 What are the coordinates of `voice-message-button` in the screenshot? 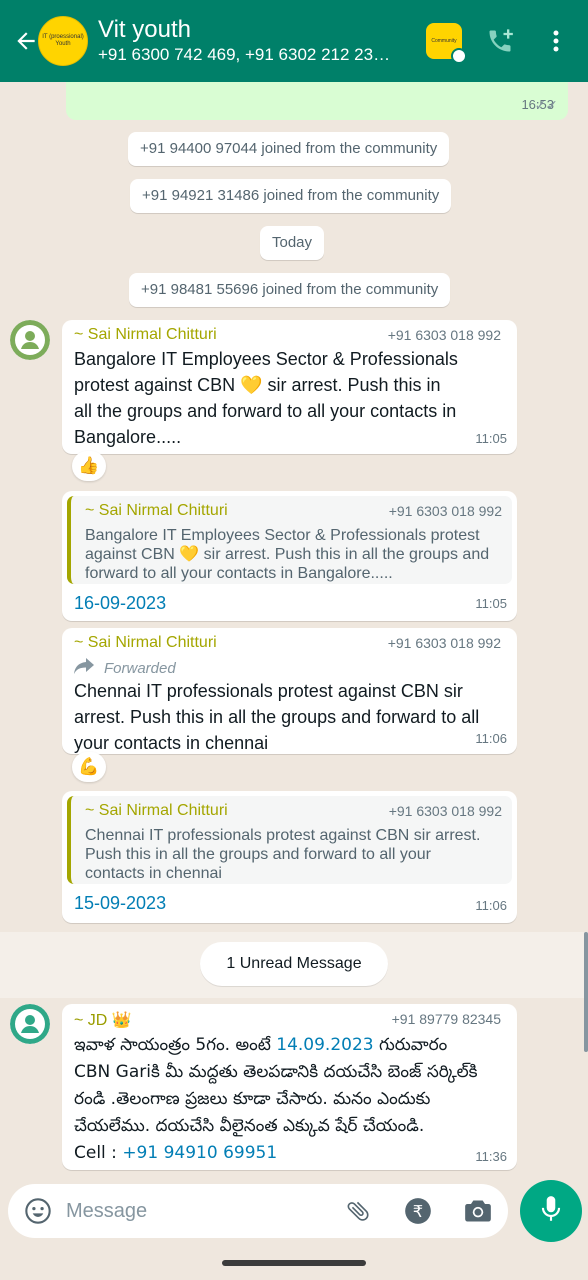 It's located at (551, 1211).